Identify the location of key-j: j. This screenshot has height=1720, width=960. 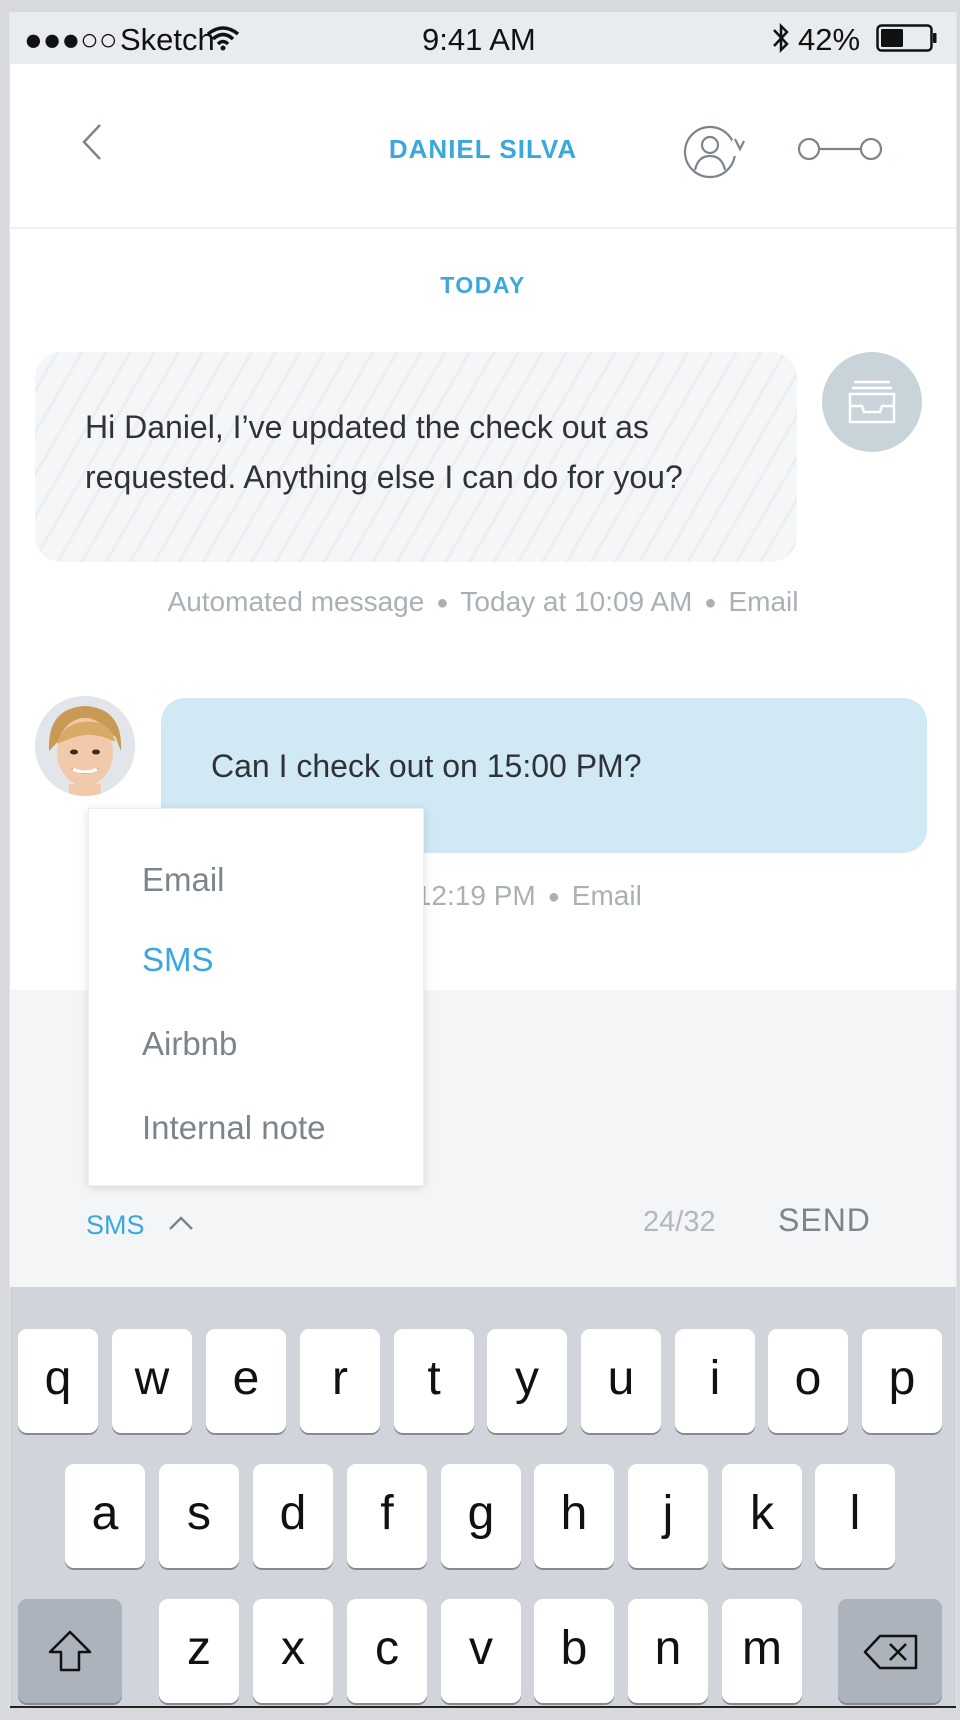
(668, 1516).